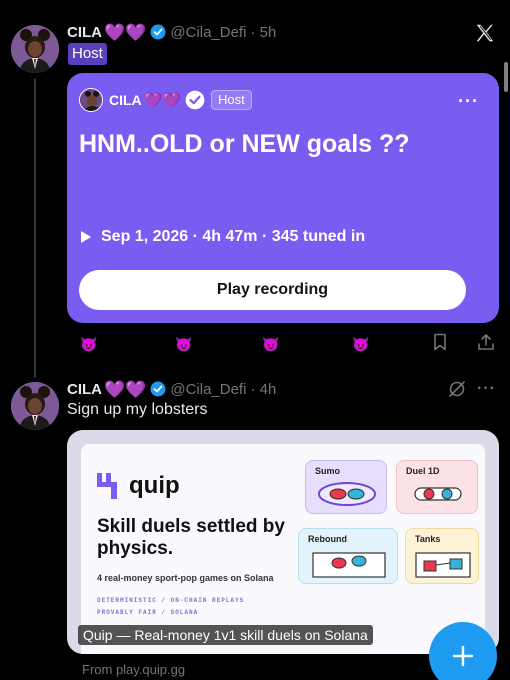  What do you see at coordinates (485, 35) in the screenshot?
I see `x-logo-icon` at bounding box center [485, 35].